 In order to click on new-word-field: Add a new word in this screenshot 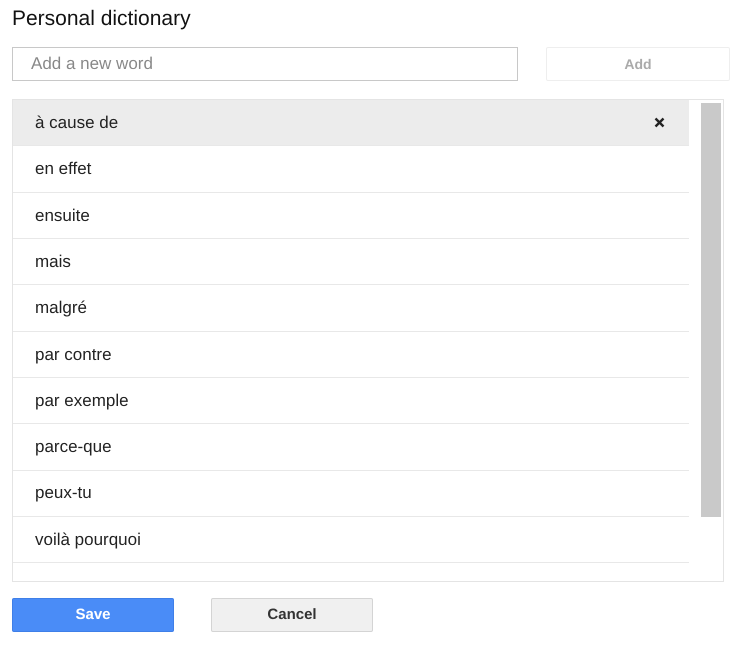, I will do `click(265, 64)`.